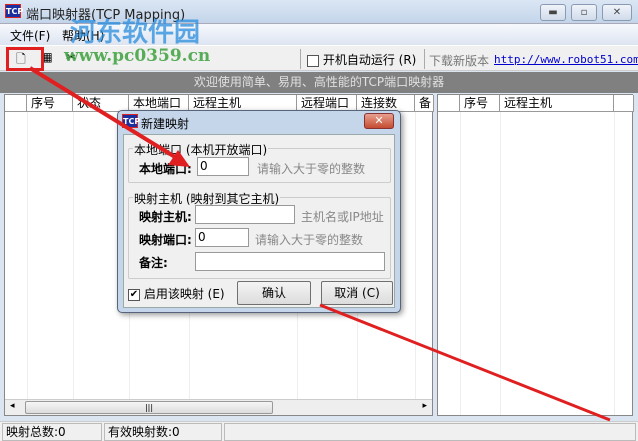 The image size is (638, 441). Describe the element at coordinates (153, 263) in the screenshot. I see `note-label: 备注:` at that location.